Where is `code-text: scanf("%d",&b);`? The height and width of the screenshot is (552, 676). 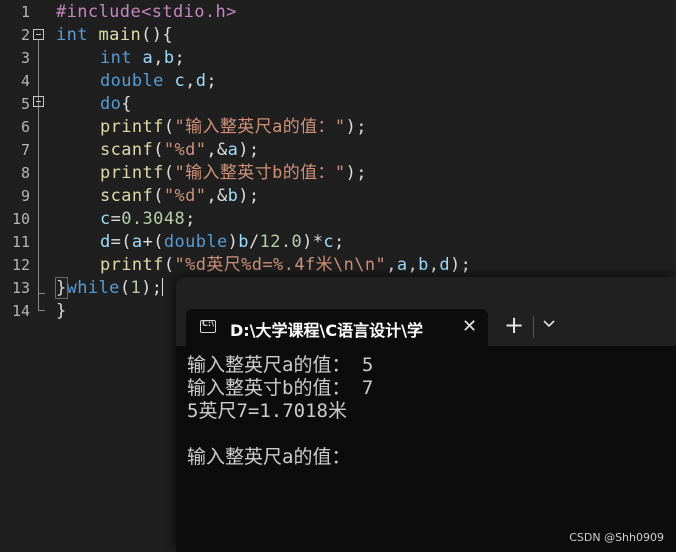 code-text: scanf("%d",&b); is located at coordinates (180, 196).